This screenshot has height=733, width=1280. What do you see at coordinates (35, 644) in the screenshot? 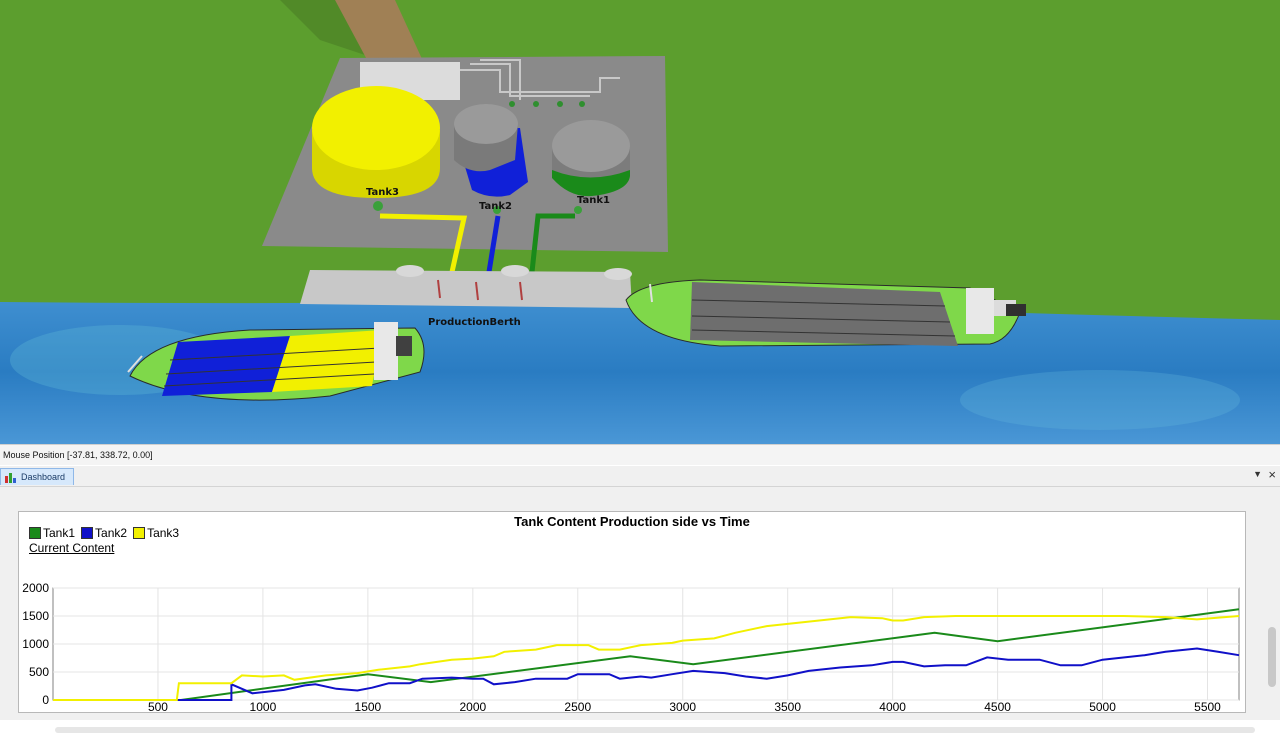
I see `y-tick-label: 1000` at bounding box center [35, 644].